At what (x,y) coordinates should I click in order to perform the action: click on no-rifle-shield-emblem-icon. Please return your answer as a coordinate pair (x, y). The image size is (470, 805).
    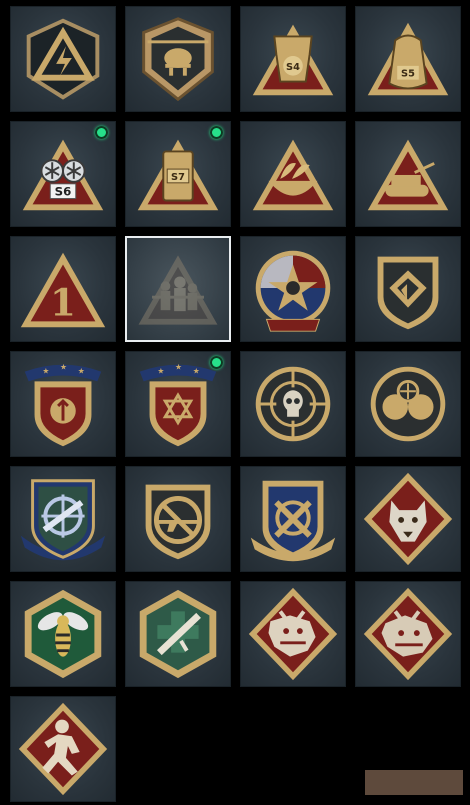
    Looking at the image, I should click on (178, 522).